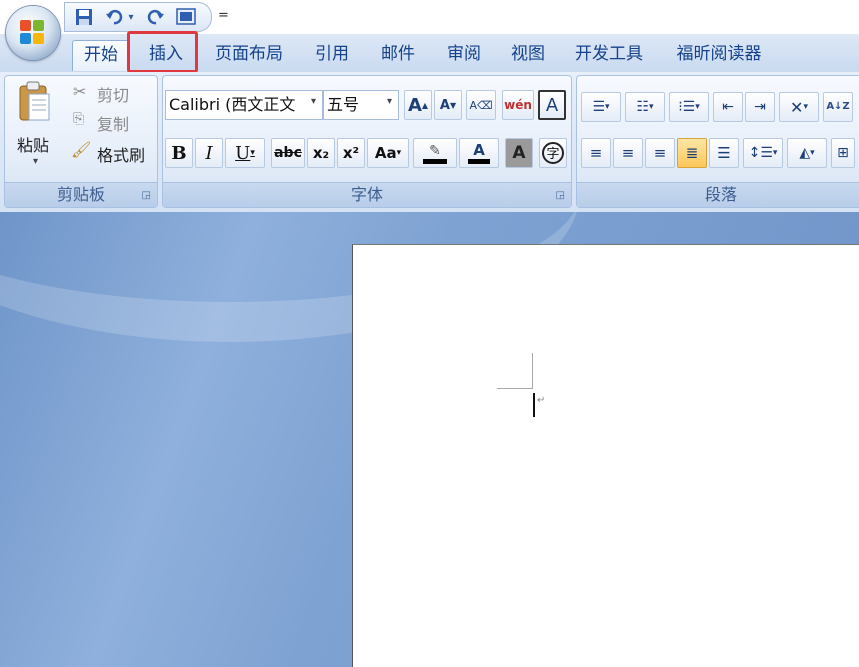 This screenshot has height=667, width=859. Describe the element at coordinates (332, 55) in the screenshot. I see `tab-references: 引用` at that location.